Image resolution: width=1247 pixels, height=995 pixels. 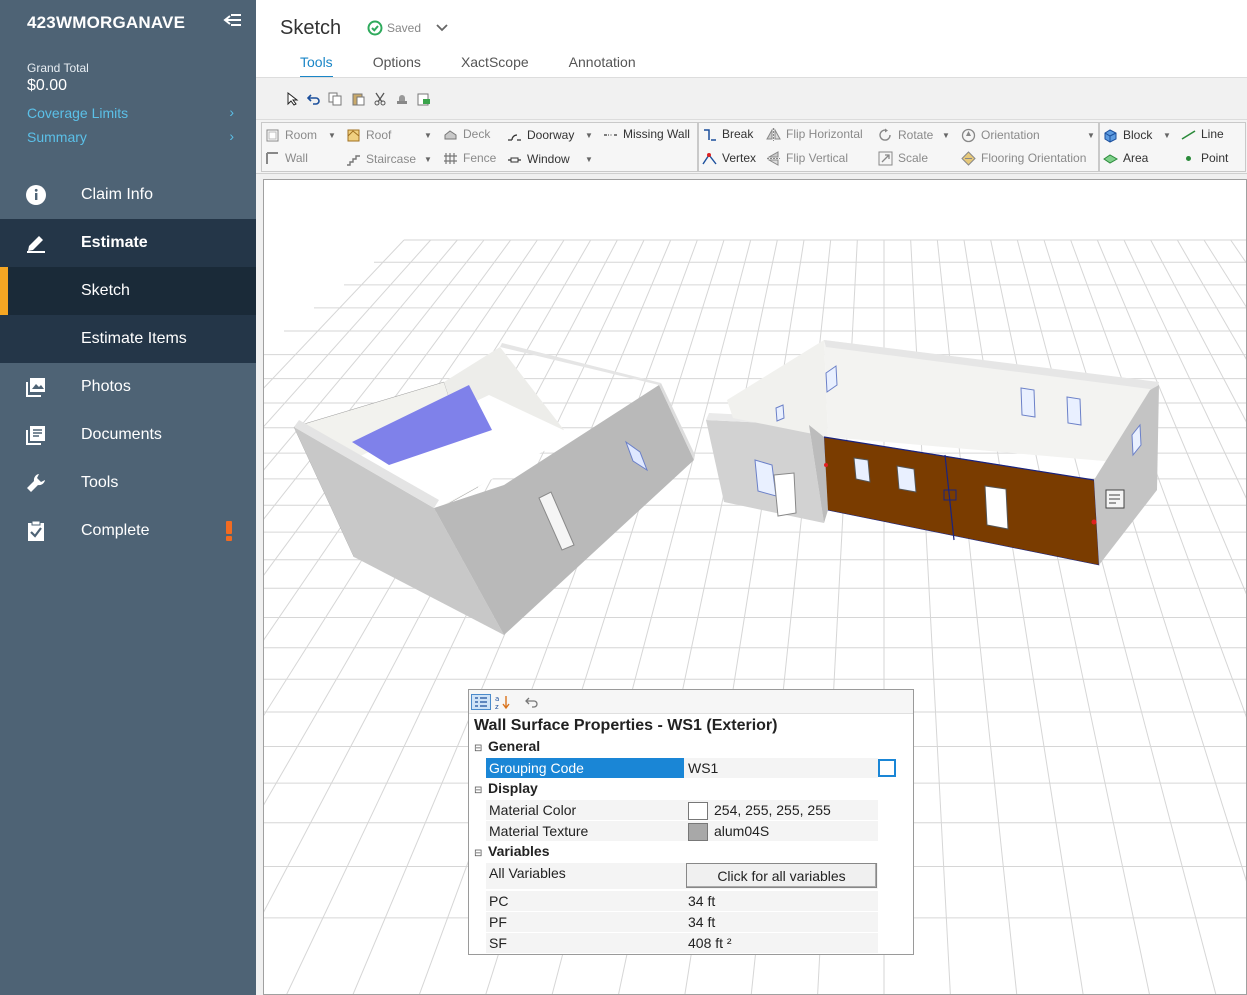 What do you see at coordinates (682, 831) in the screenshot?
I see `property-material-texture: Material Texture alum04S` at bounding box center [682, 831].